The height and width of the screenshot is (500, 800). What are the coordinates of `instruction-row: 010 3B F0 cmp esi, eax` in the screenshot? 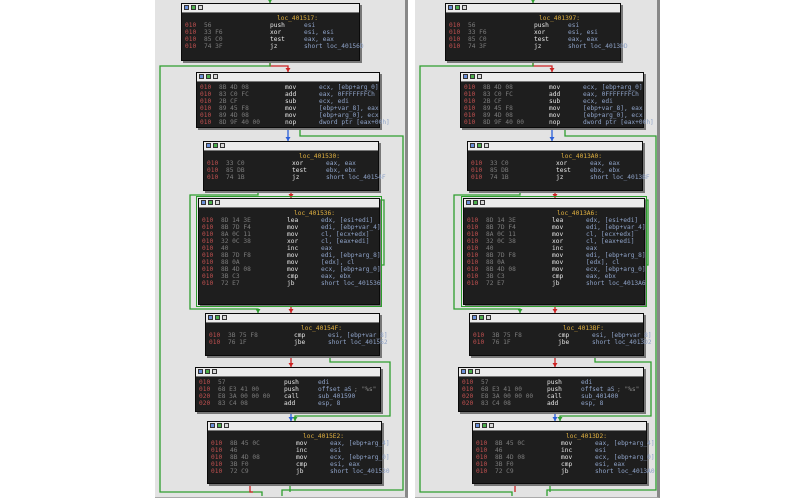 It's located at (294, 464).